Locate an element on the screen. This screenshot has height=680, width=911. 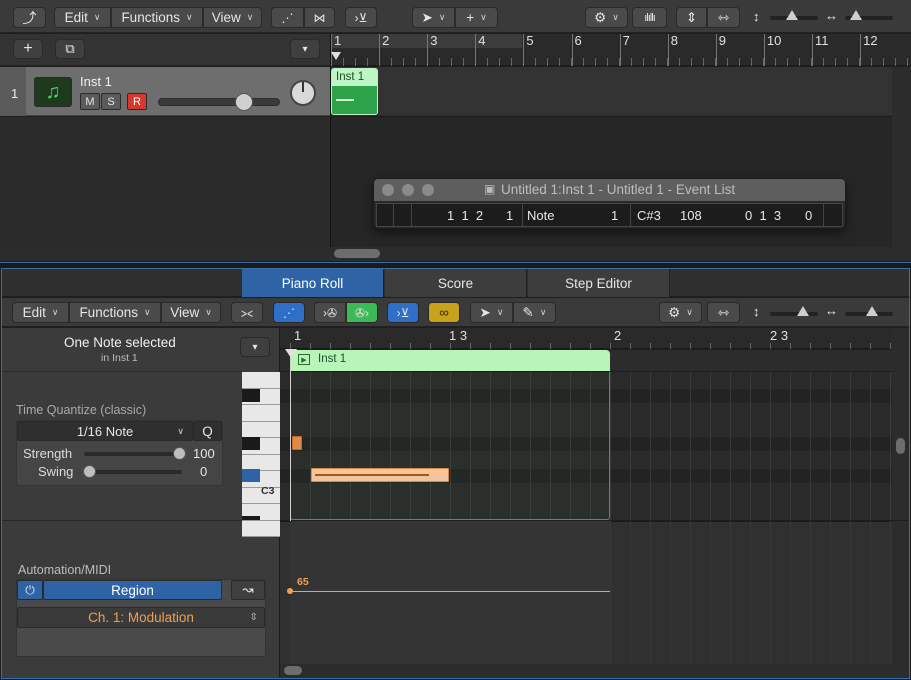
fit-vertical-button: ⇕ is located at coordinates (691, 17).